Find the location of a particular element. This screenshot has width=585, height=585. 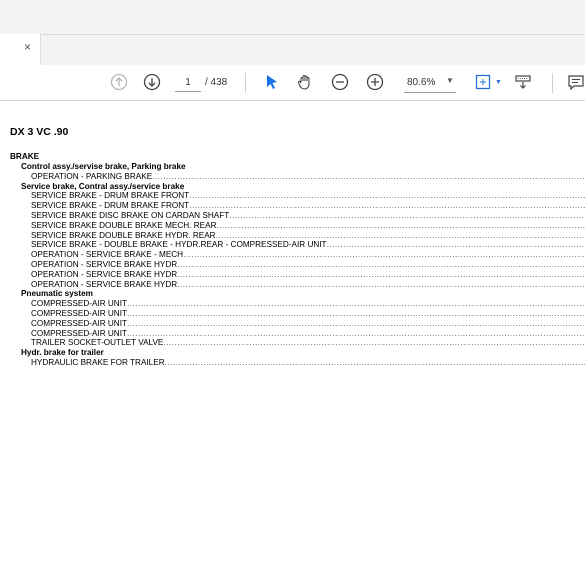

toc-entry-label: HYDRAULIC BRAKE FOR TRAILER is located at coordinates (98, 362).